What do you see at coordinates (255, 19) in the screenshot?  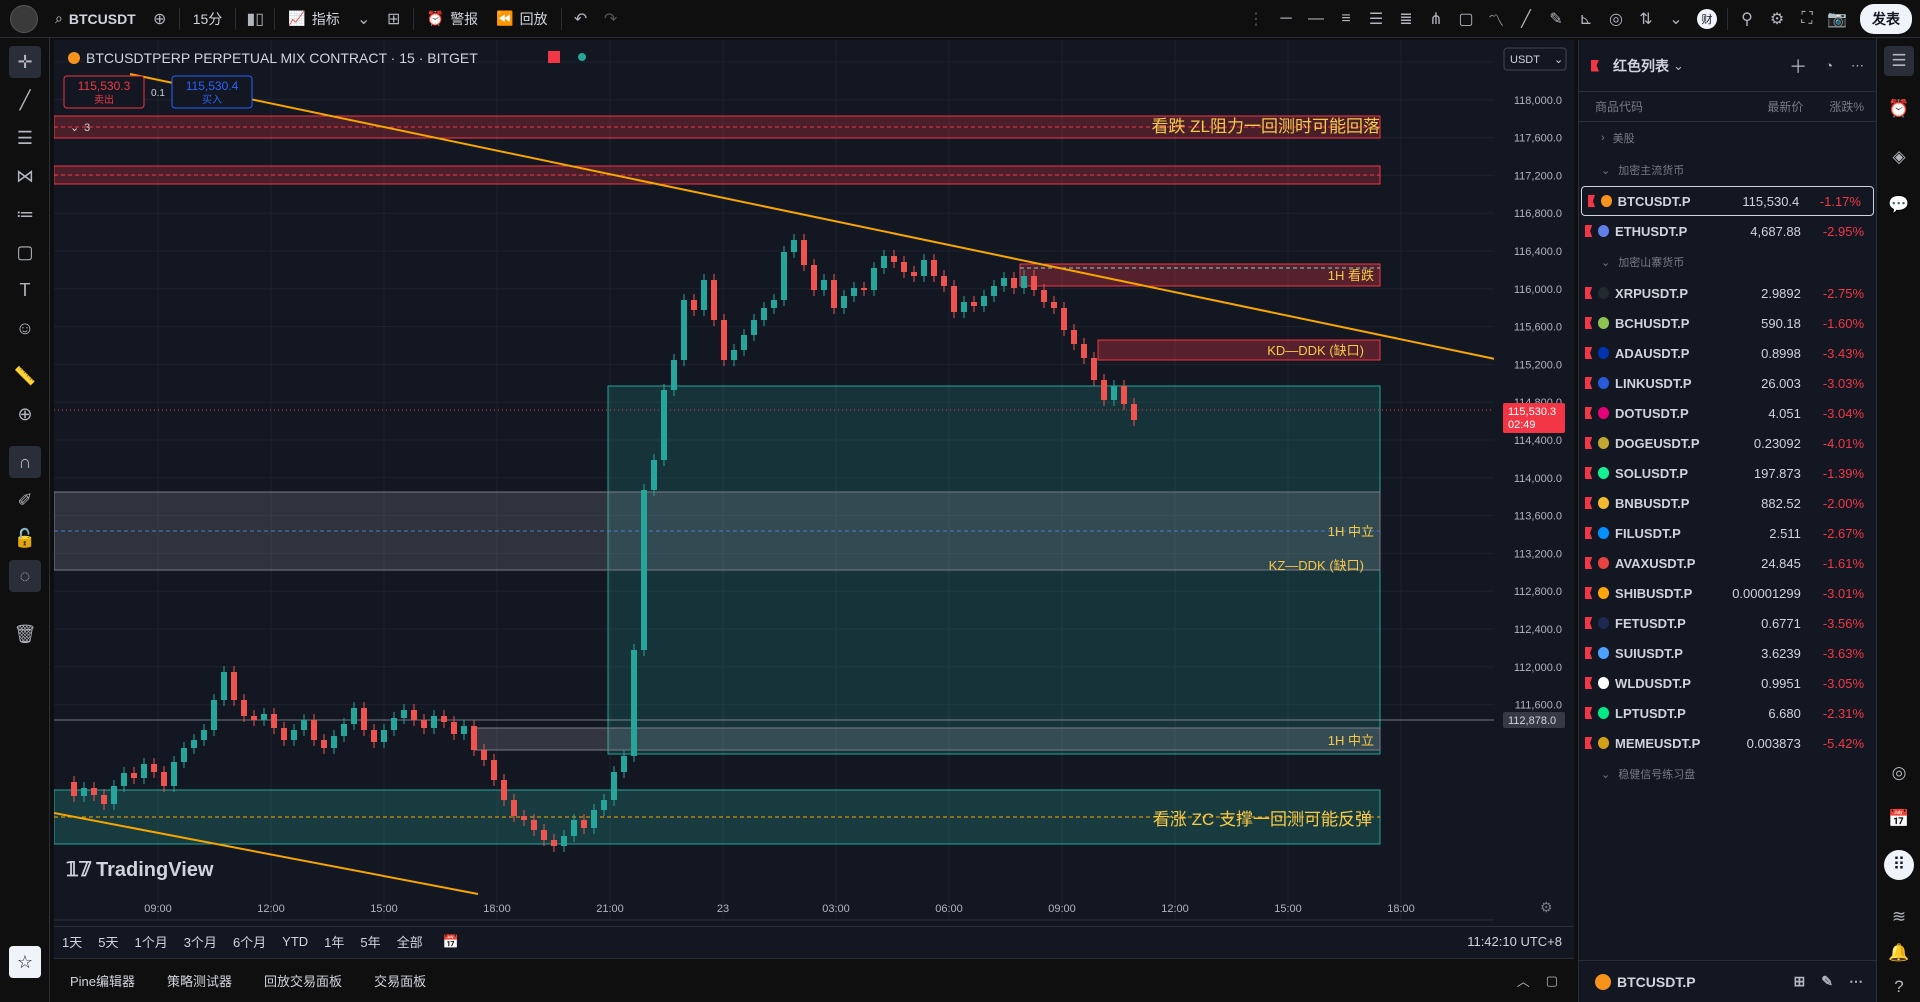 I see `candle-type-icon: ▮▯` at bounding box center [255, 19].